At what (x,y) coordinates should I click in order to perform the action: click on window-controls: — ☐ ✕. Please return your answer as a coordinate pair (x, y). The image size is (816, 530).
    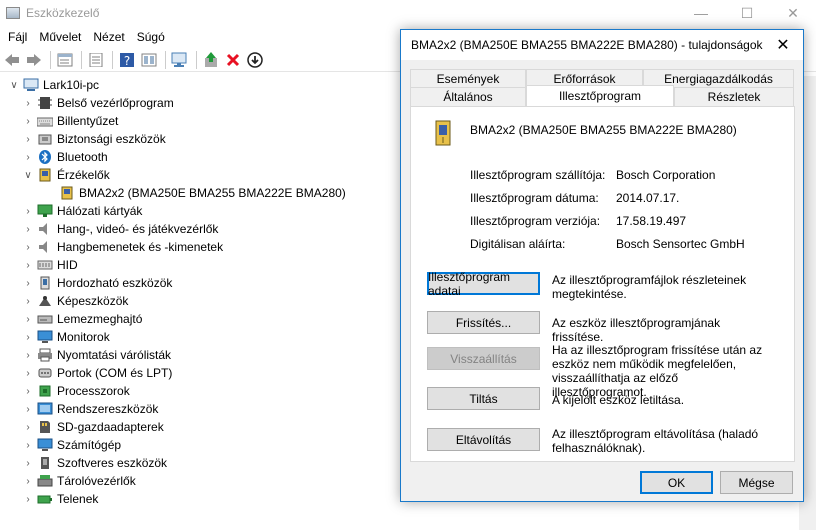
    Looking at the image, I should click on (747, 13).